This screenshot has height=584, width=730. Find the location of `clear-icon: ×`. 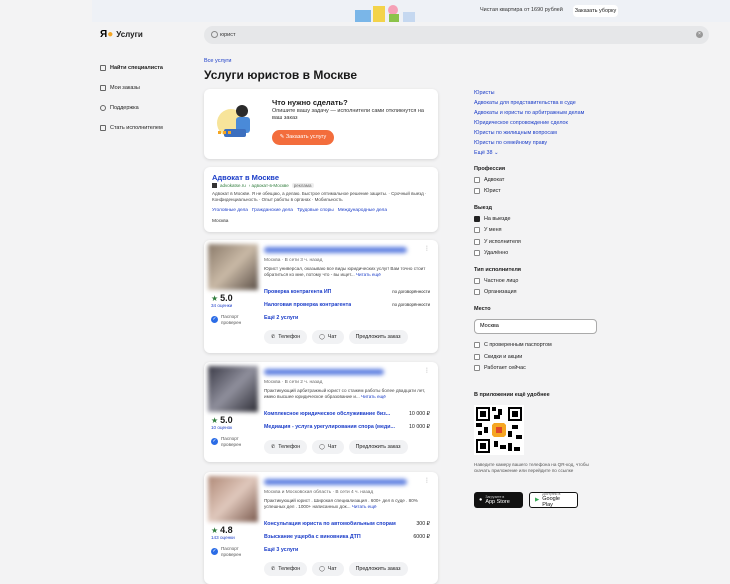

clear-icon: × is located at coordinates (699, 34).